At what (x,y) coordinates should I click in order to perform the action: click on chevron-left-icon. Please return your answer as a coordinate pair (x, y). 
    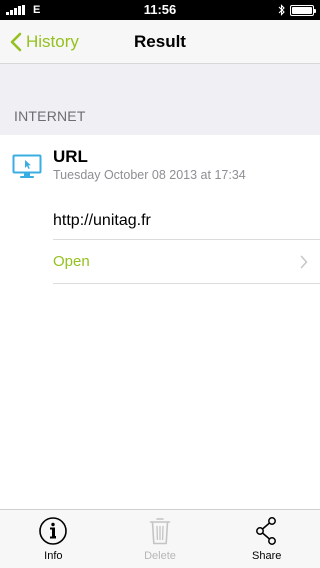
    Looking at the image, I should click on (16, 42).